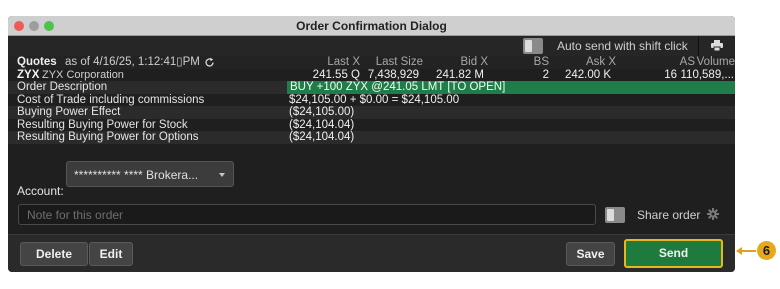  What do you see at coordinates (336, 74) in the screenshot?
I see `quote-last: 241.55 Q` at bounding box center [336, 74].